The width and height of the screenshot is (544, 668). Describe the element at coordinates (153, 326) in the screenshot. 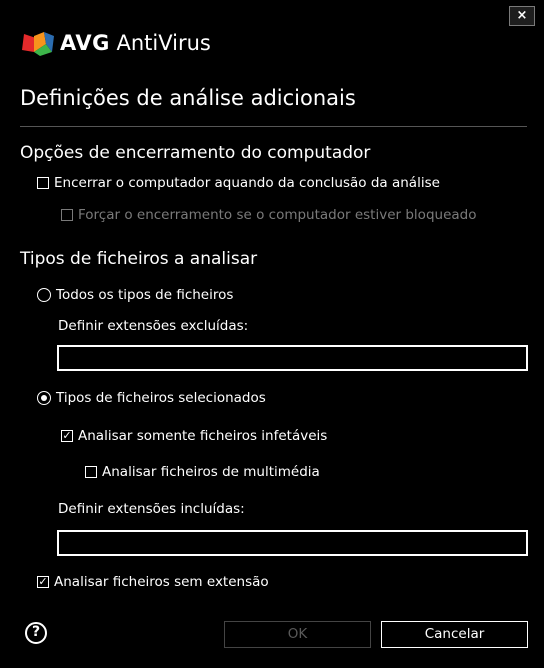

I see `excluded-extensions-label: Definir extensões excluídas:` at that location.